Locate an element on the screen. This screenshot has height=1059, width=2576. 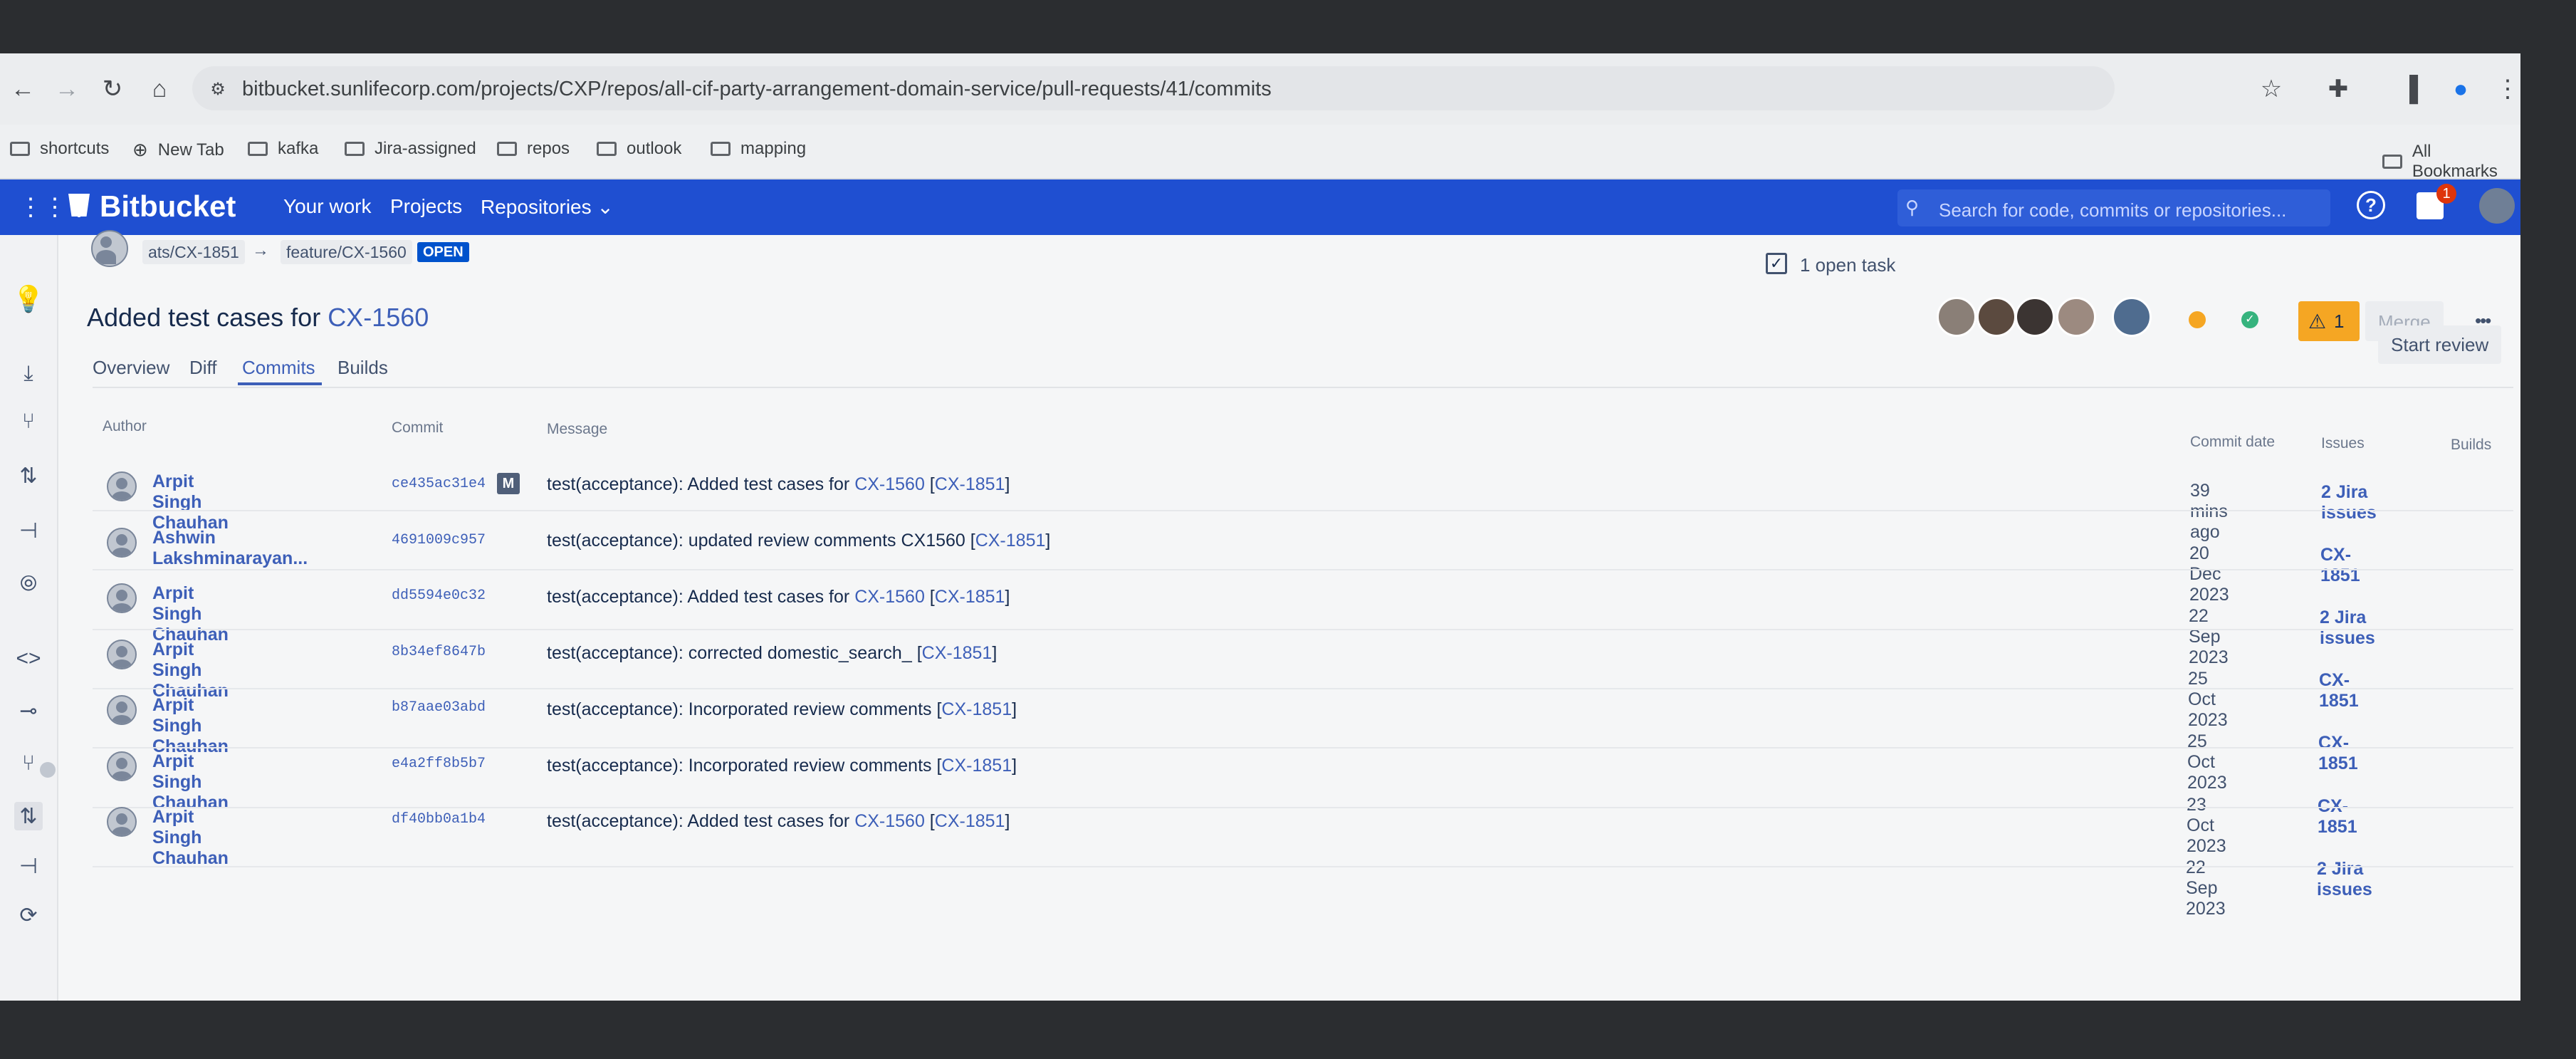
create-branch-icon: ⑂ is located at coordinates (28, 421).